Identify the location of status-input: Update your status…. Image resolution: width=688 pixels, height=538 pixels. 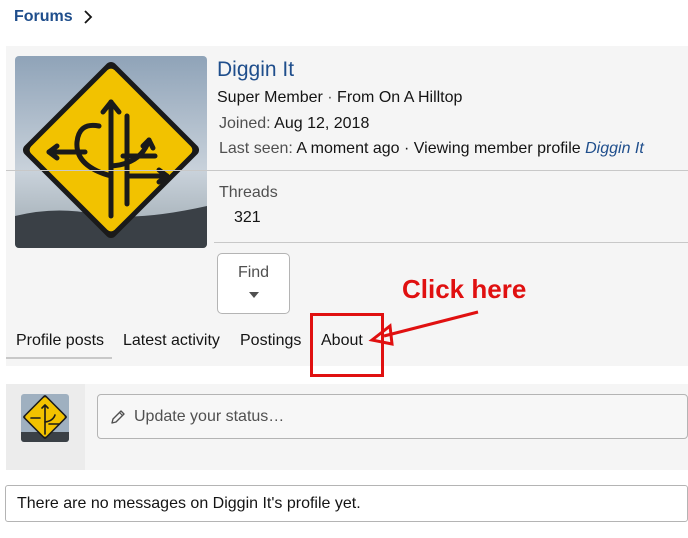
(392, 416).